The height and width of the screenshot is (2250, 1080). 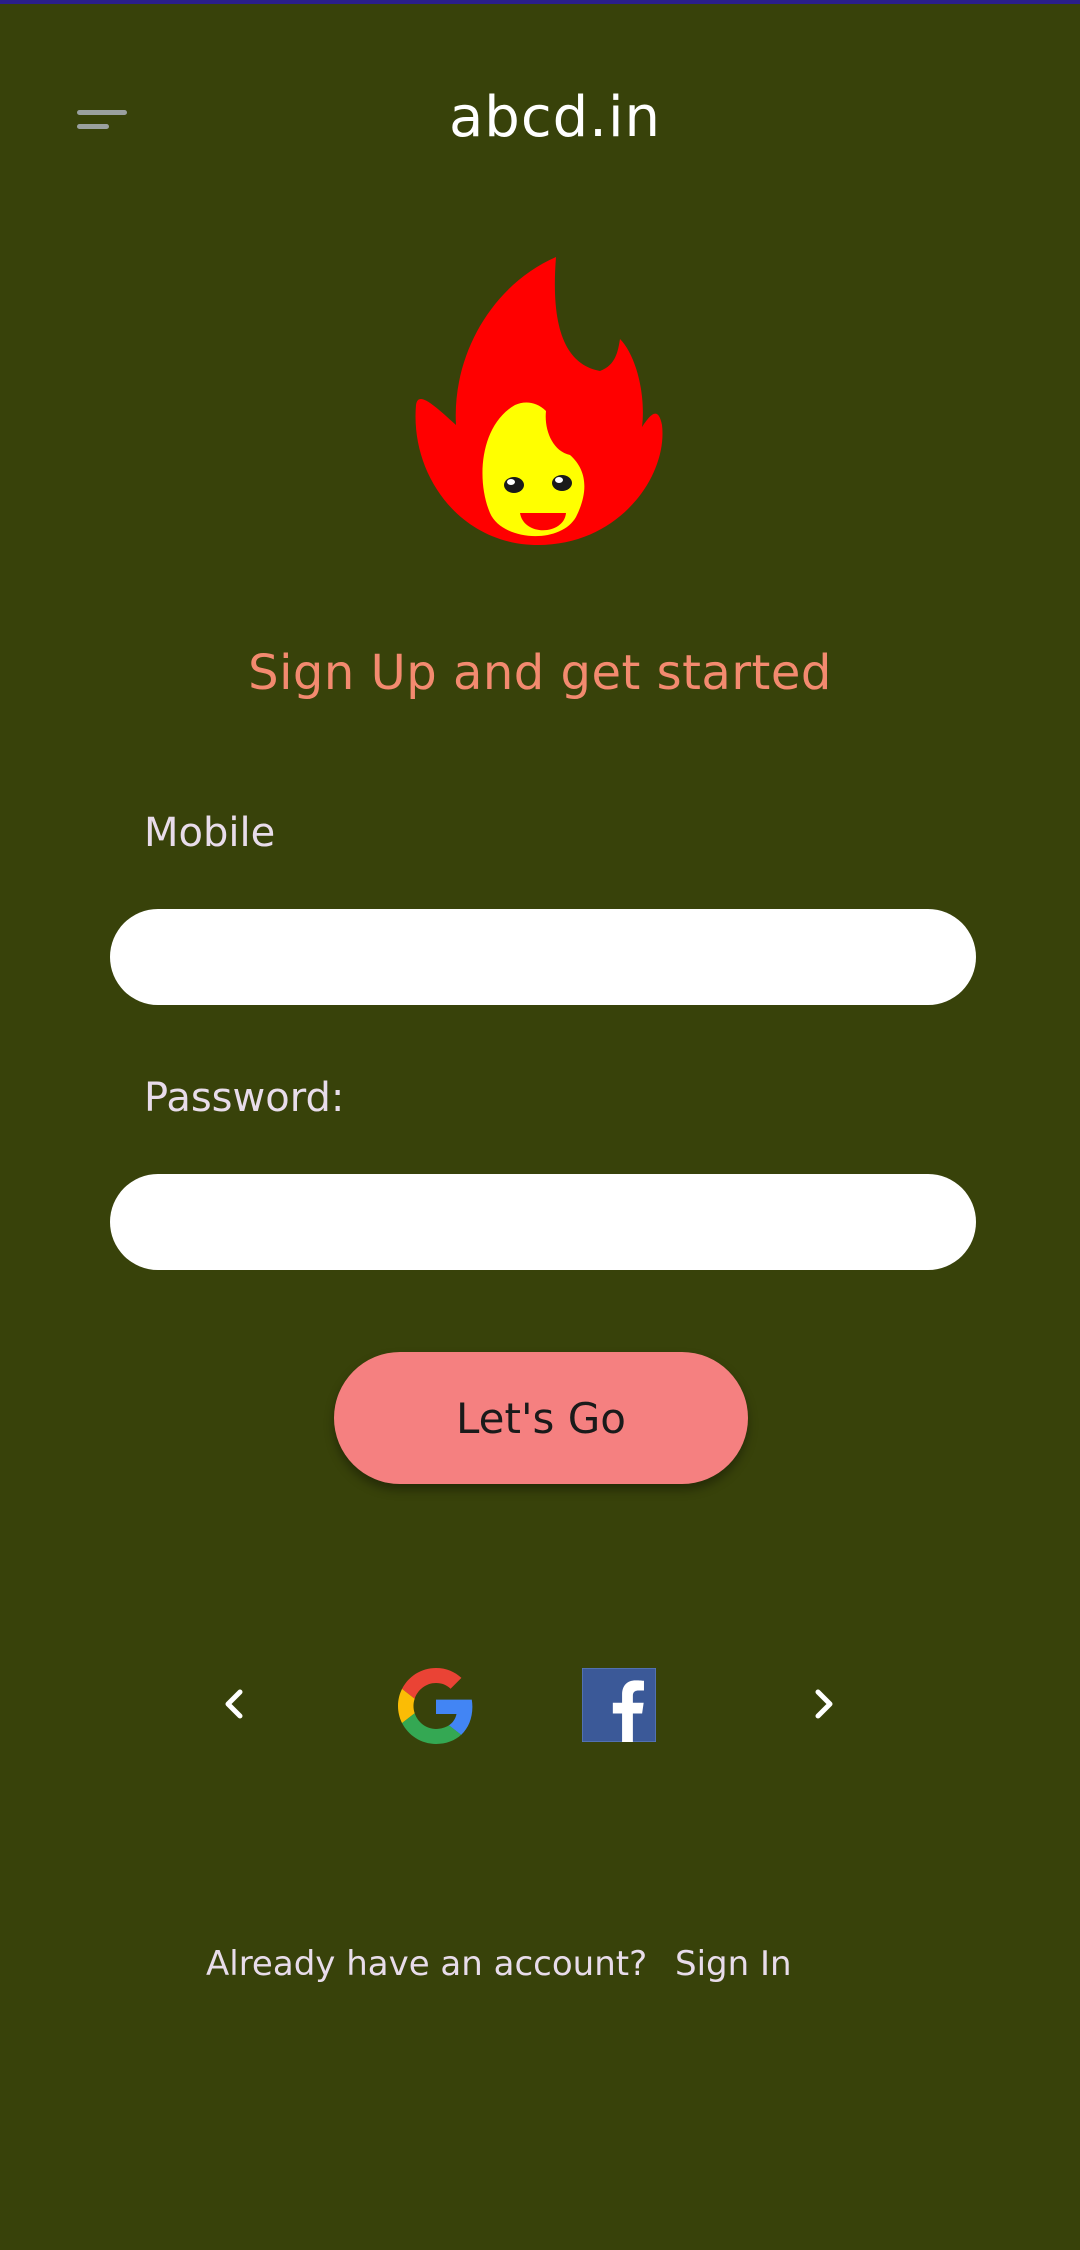 I want to click on page-headline: Sign Up and get started, so click(x=540, y=673).